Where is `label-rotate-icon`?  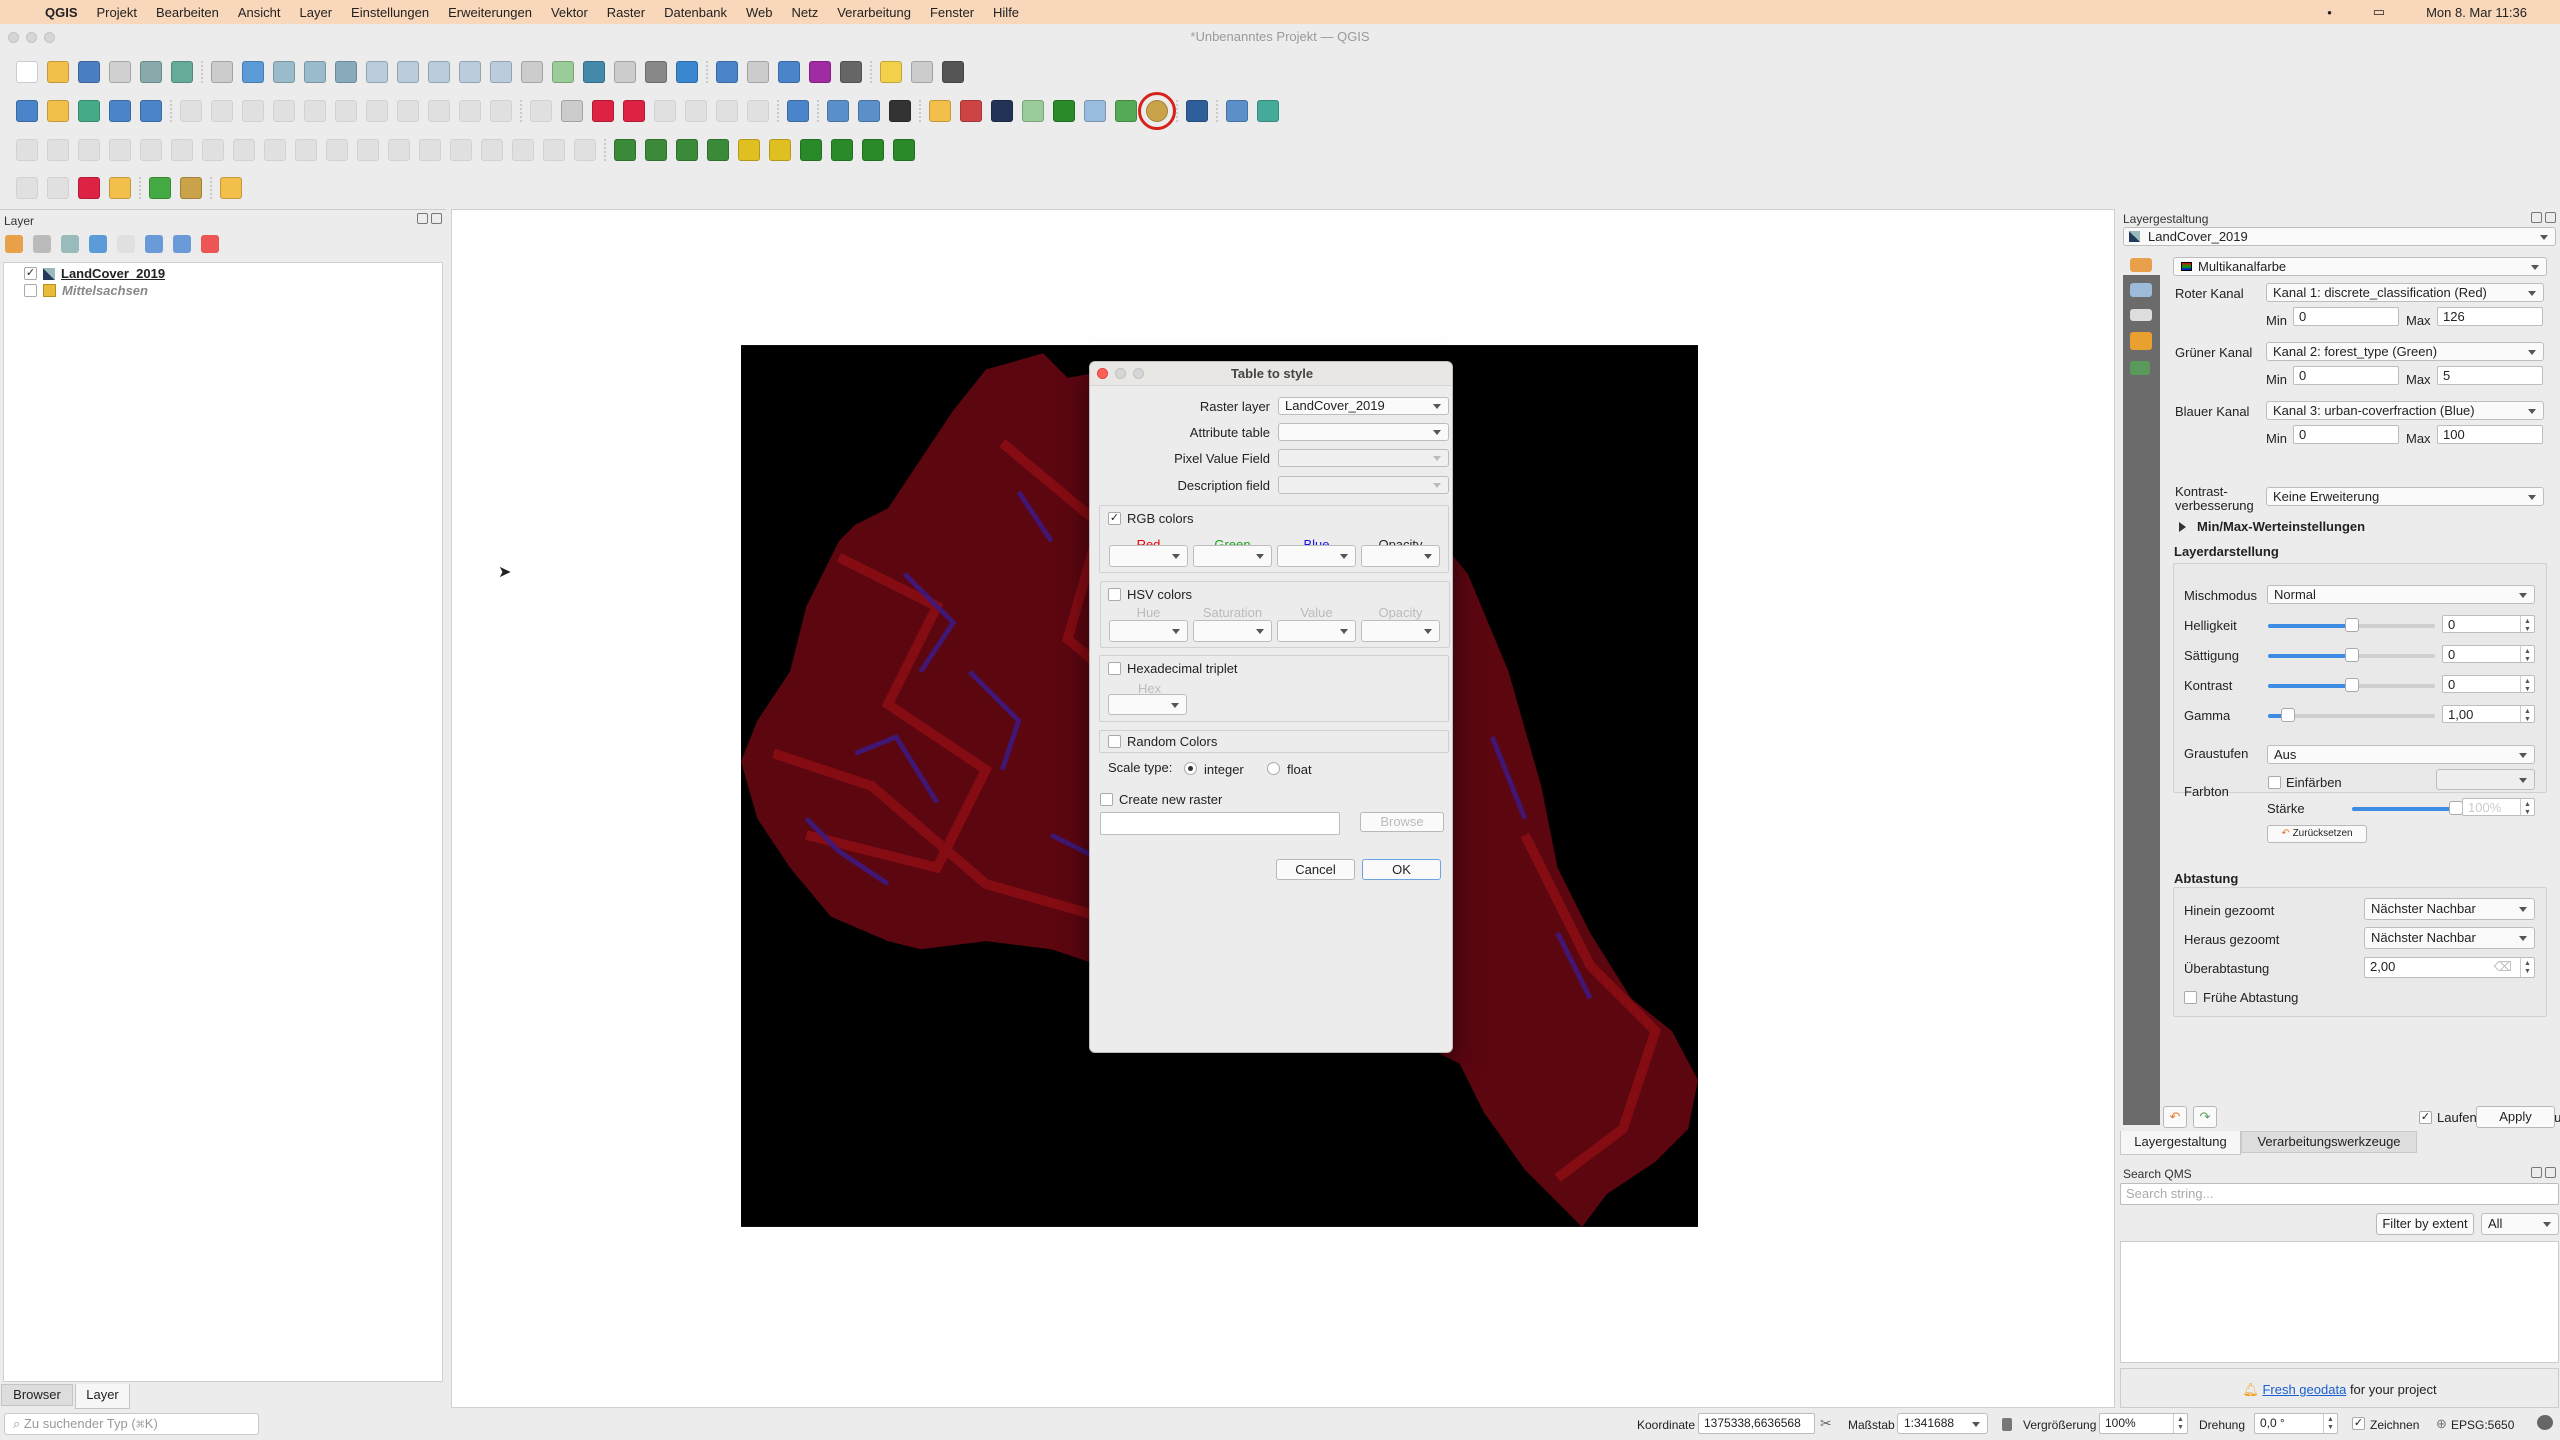 label-rotate-icon is located at coordinates (696, 111).